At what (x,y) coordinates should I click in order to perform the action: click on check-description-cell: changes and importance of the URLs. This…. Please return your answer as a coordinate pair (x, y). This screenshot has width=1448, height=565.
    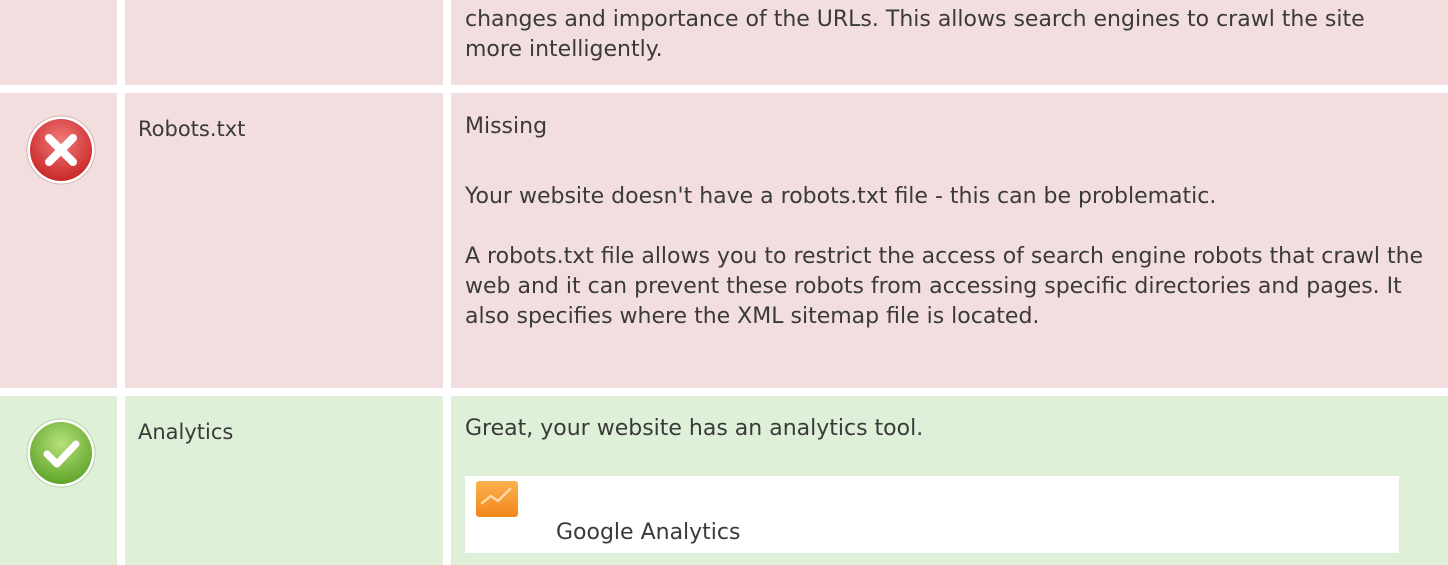
    Looking at the image, I should click on (949, 42).